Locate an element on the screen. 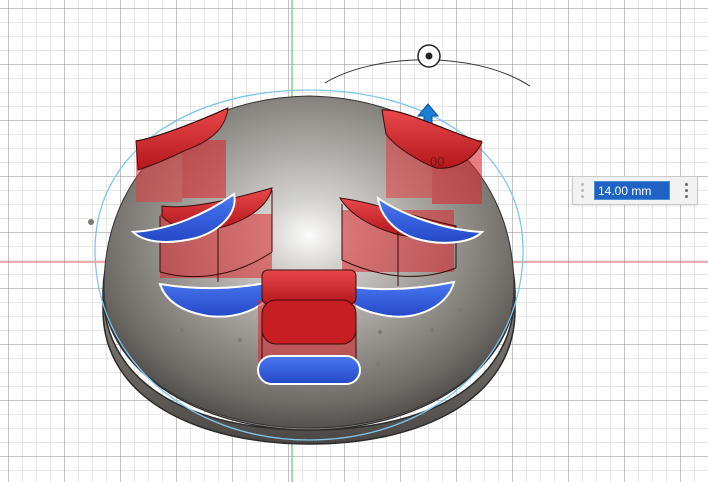  drag-handle-icon is located at coordinates (582, 190).